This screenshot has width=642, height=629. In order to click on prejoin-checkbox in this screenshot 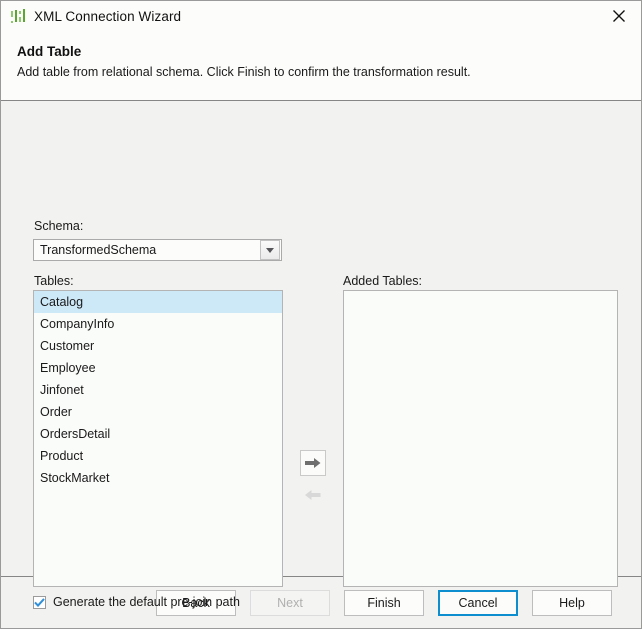, I will do `click(39, 602)`.